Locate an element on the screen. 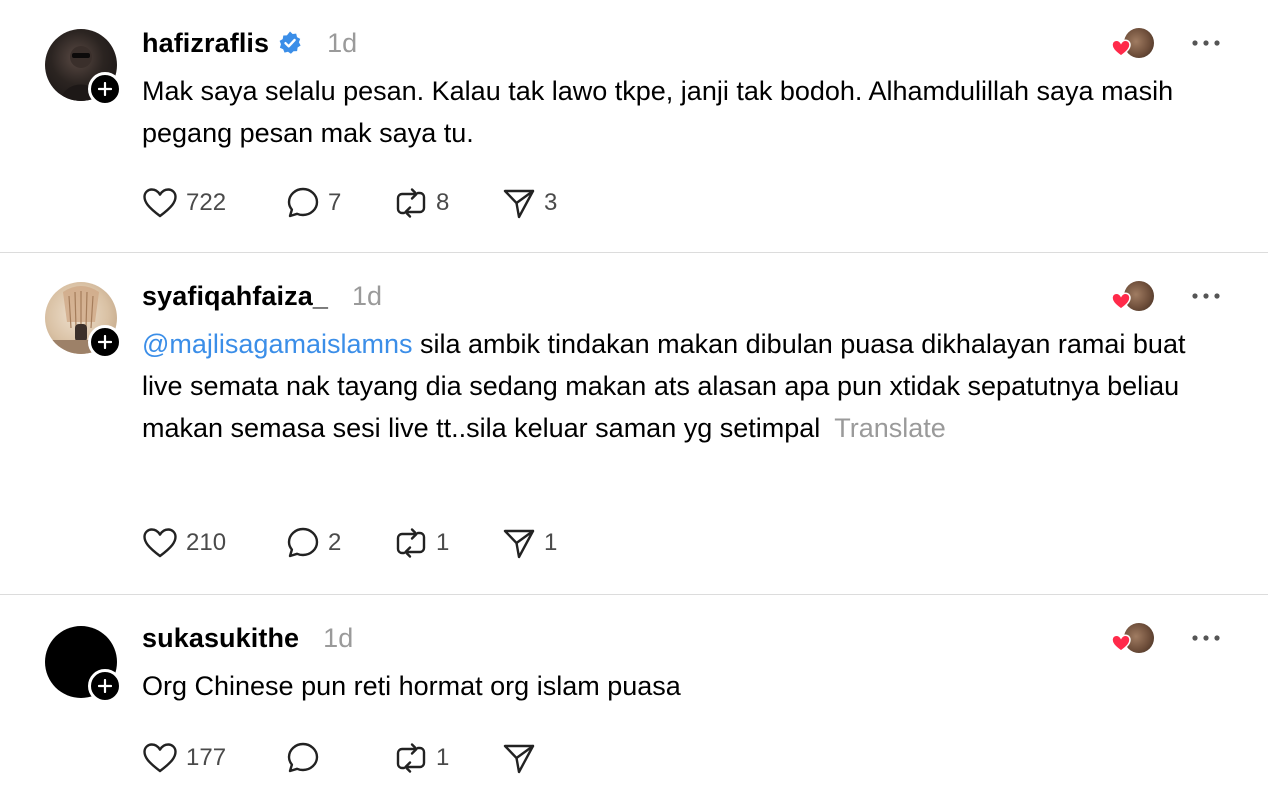 The width and height of the screenshot is (1268, 806). reply-button: 7 is located at coordinates (340, 203).